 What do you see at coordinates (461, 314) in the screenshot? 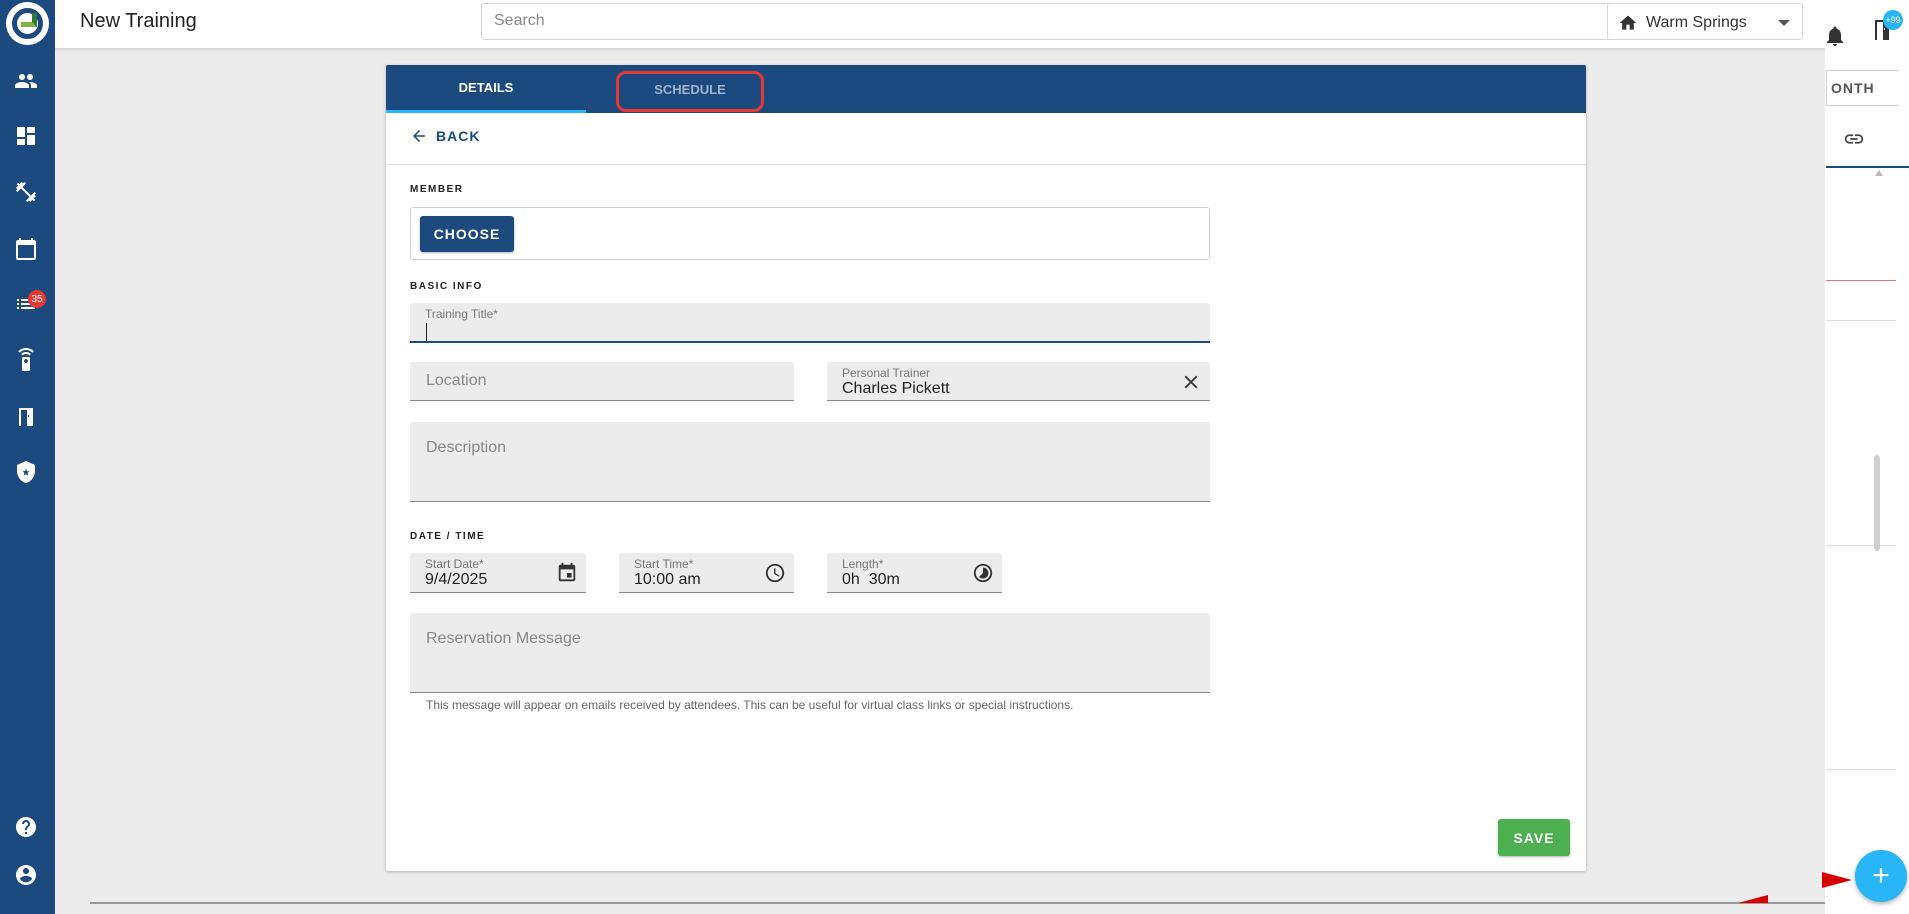
I see `training-title-label: Training Title*` at bounding box center [461, 314].